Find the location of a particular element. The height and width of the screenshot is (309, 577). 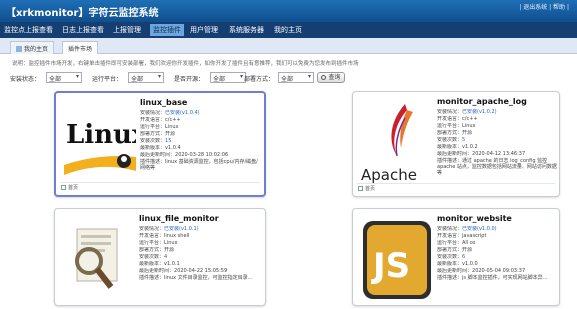

install-filter-value: 全部 is located at coordinates (55, 79).